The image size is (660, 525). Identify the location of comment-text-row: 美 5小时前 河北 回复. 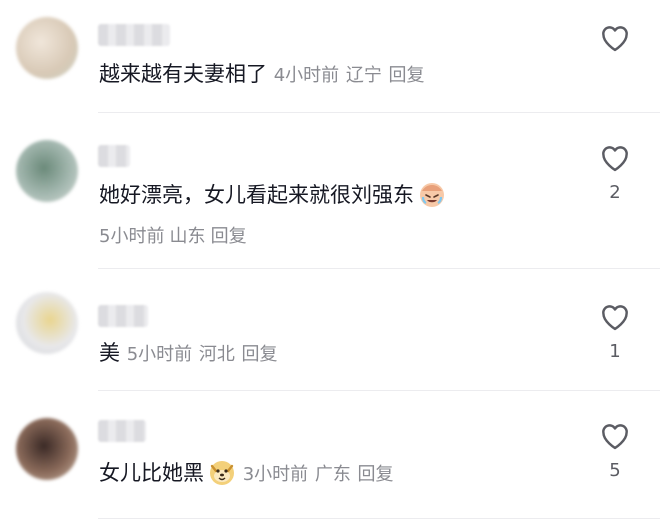
(188, 354).